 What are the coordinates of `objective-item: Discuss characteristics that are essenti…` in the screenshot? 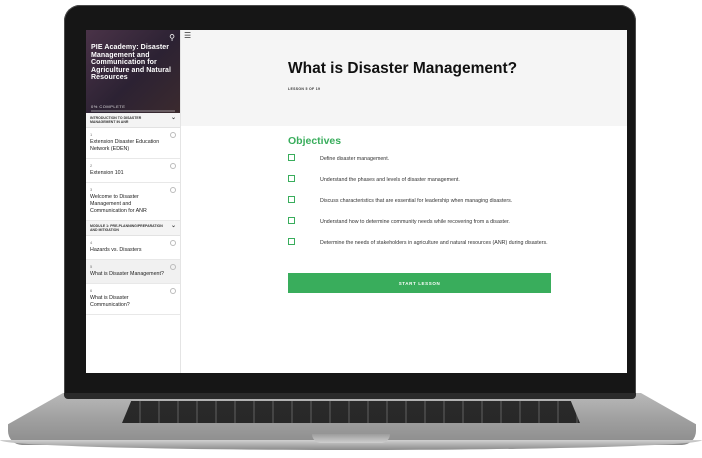 It's located at (423, 206).